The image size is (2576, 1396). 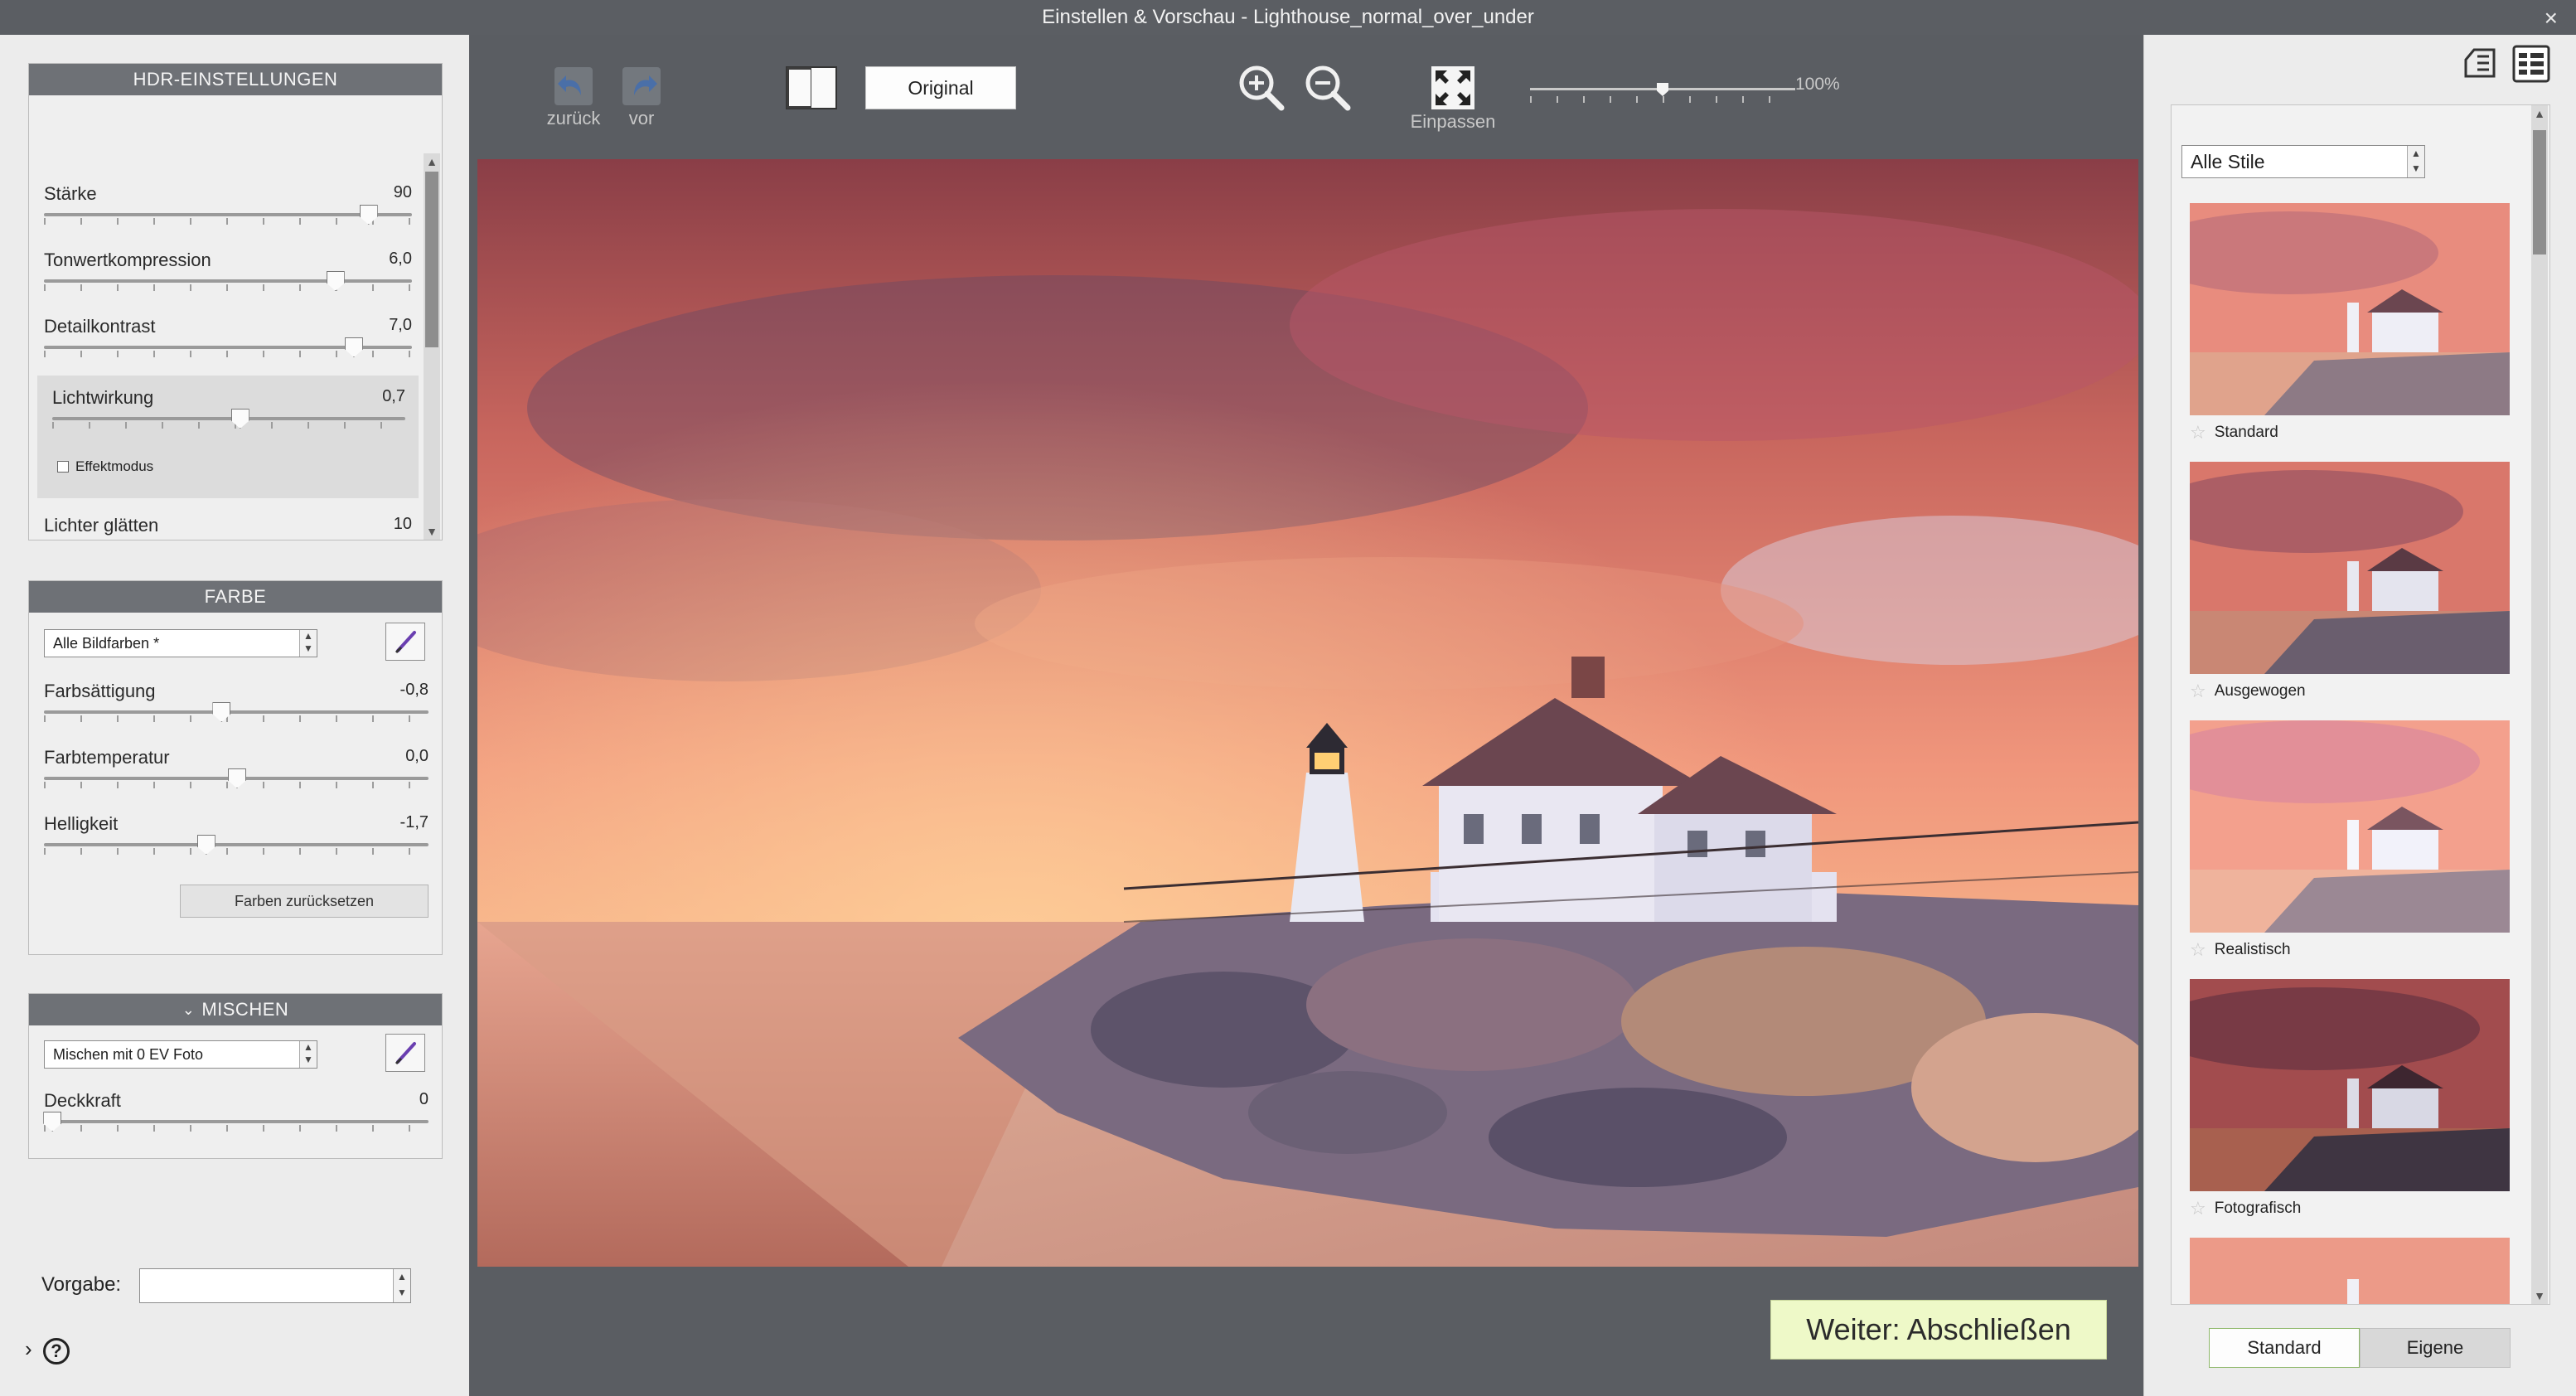 What do you see at coordinates (56, 1351) in the screenshot?
I see `help-icon: ?` at bounding box center [56, 1351].